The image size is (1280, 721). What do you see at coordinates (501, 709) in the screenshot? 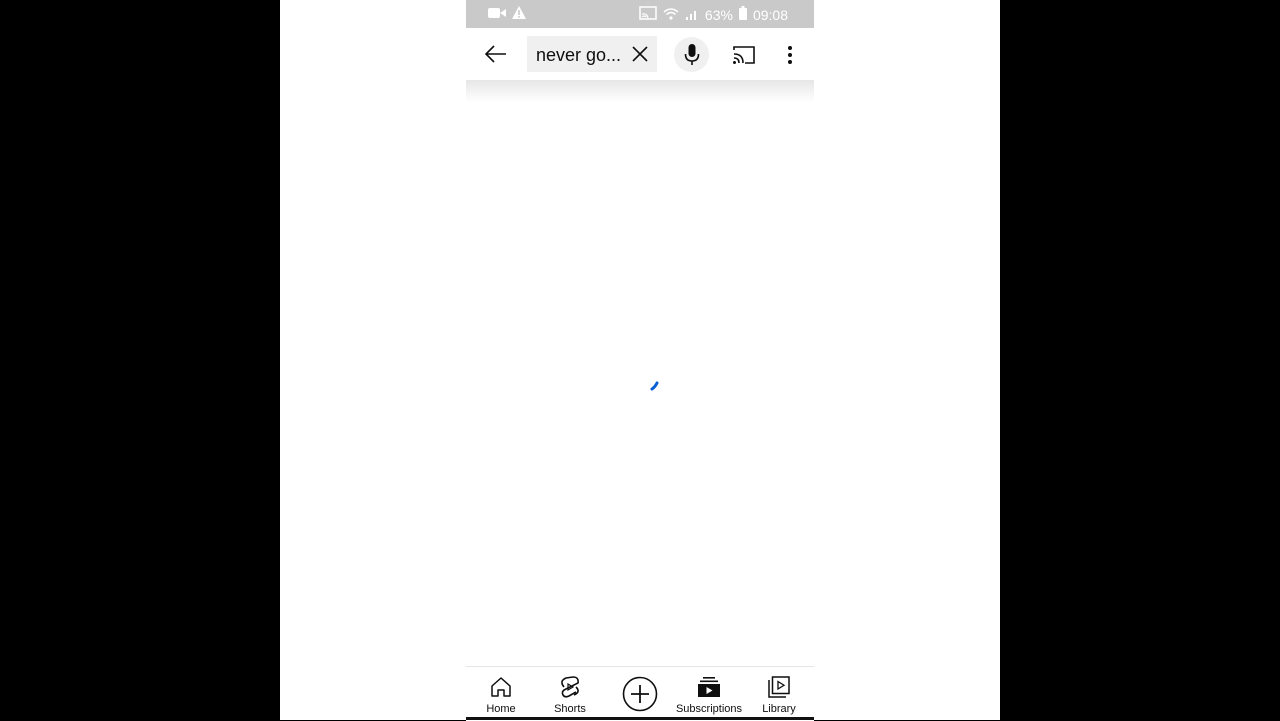
I see `nav-home-label: Home` at bounding box center [501, 709].